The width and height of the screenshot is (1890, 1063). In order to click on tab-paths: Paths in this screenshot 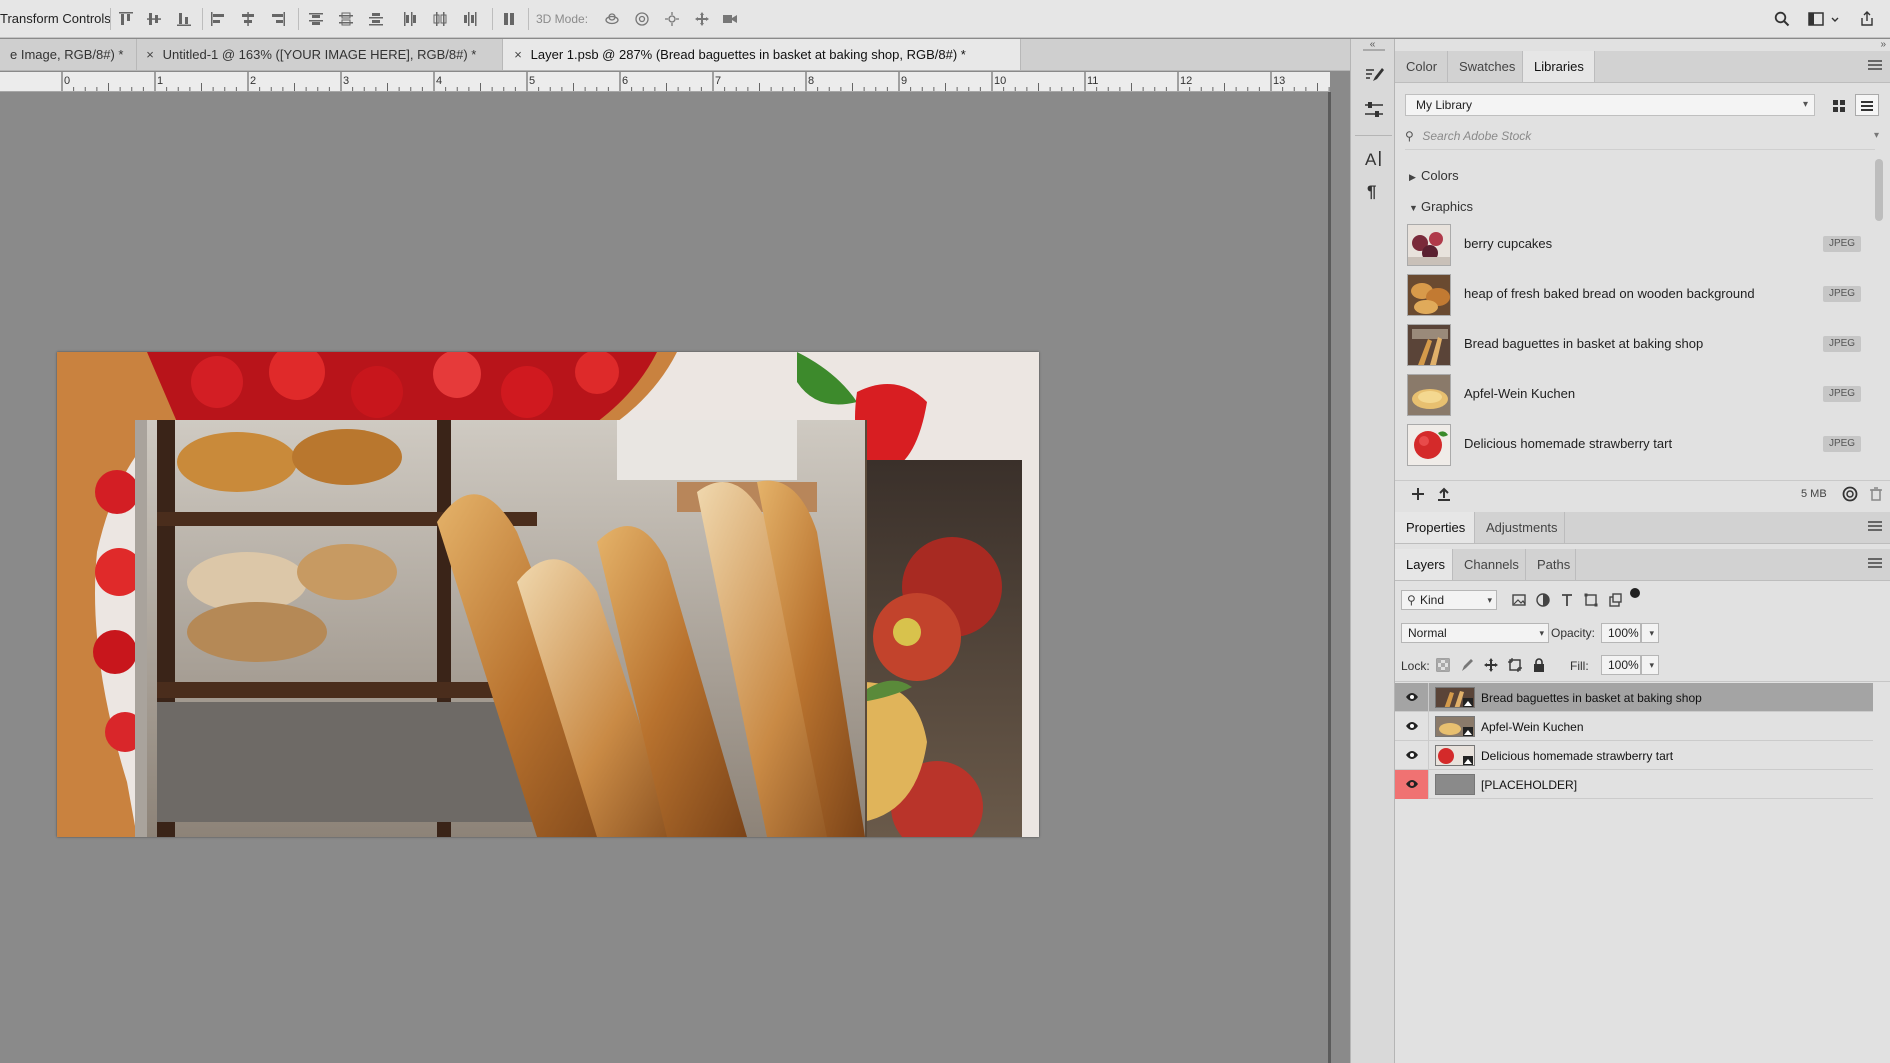, I will do `click(1551, 564)`.